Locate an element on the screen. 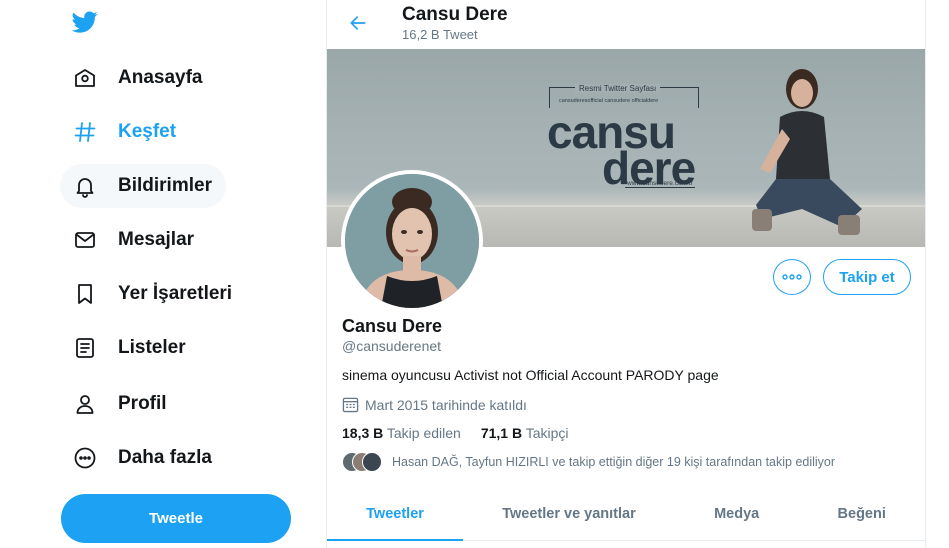  nav-label: Listeler is located at coordinates (152, 347).